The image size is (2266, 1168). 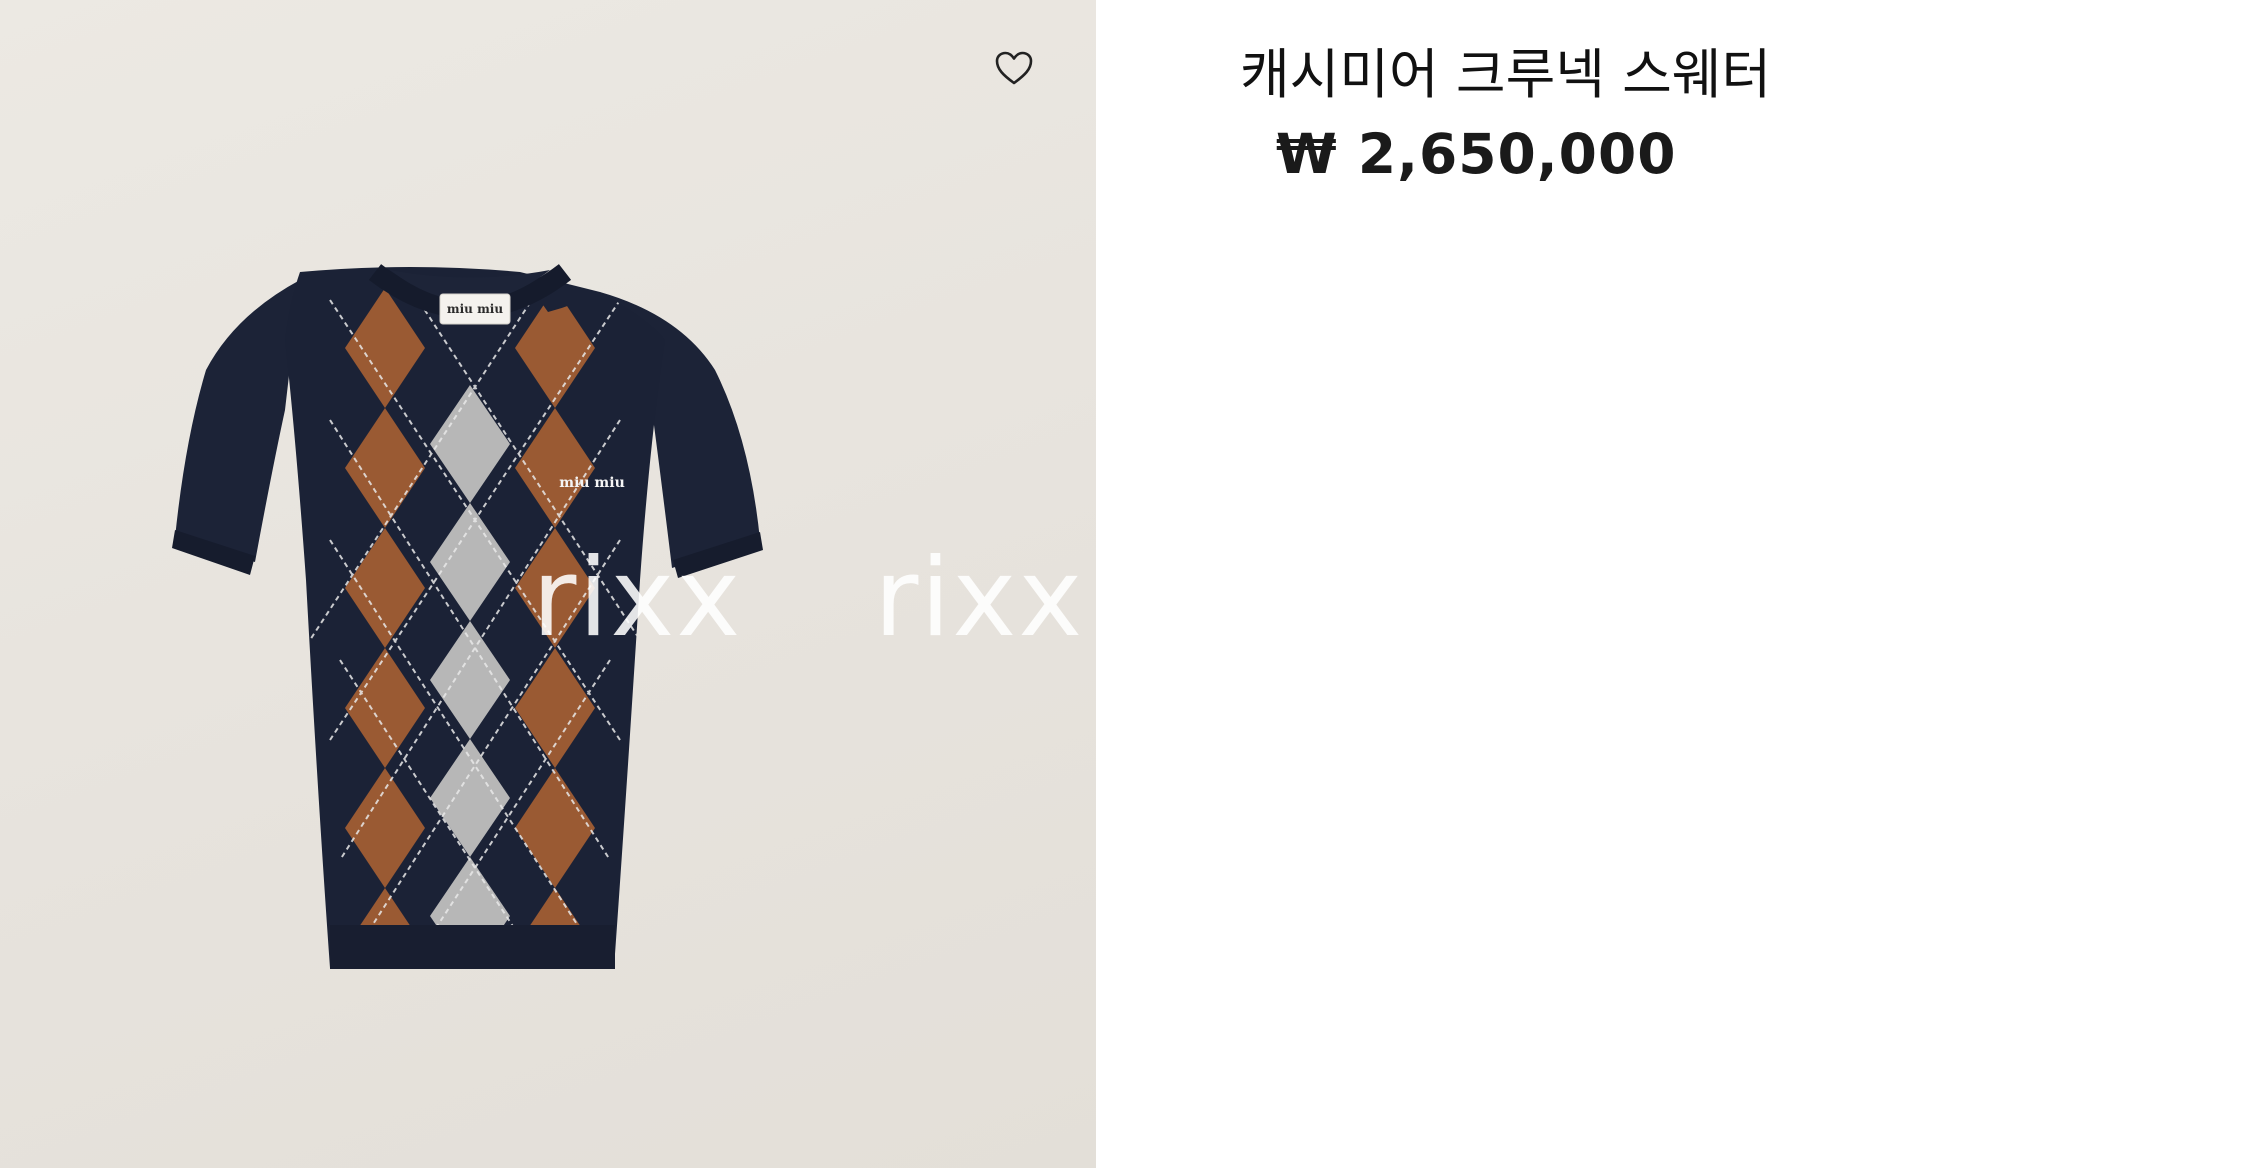 I want to click on heart-outline-icon, so click(x=1014, y=68).